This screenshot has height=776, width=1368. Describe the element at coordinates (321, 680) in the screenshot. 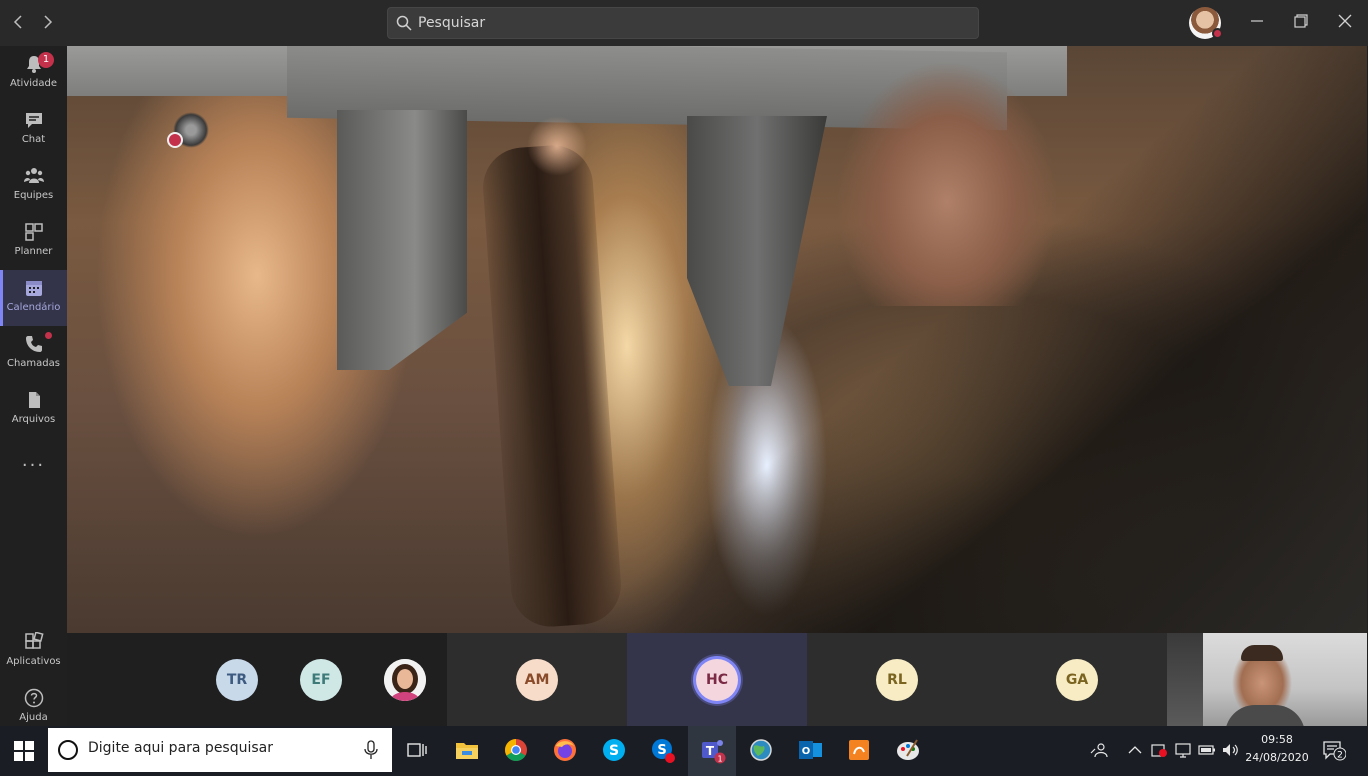

I see `participant-avatar-ef: EF` at that location.